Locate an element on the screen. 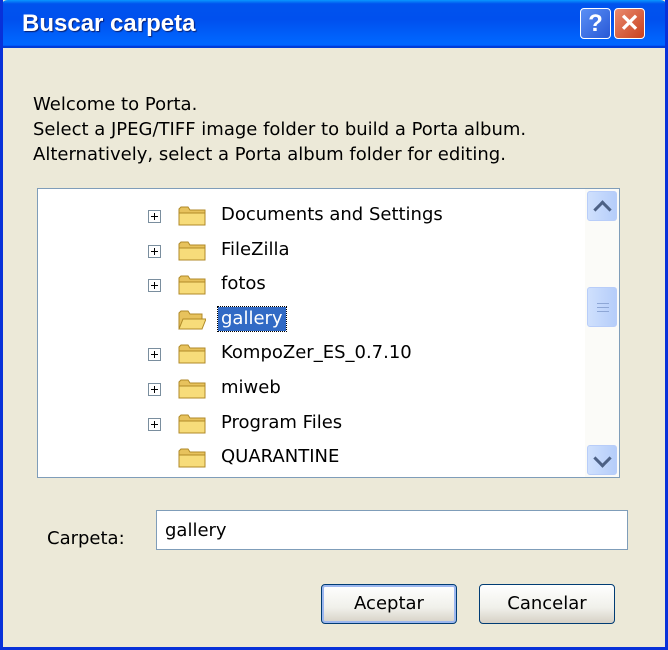  scroll-down-button is located at coordinates (602, 460).